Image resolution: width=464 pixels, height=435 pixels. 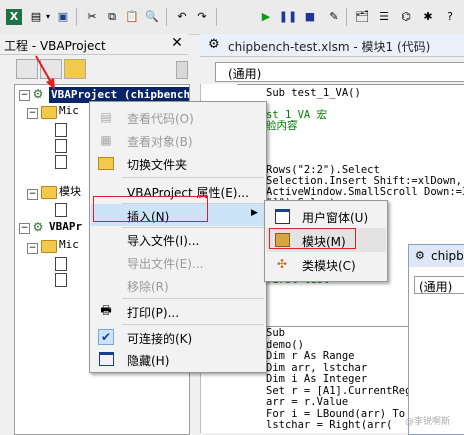 What do you see at coordinates (338, 391) in the screenshot?
I see `code-line: Set r = [A1].CurrentReg` at bounding box center [338, 391].